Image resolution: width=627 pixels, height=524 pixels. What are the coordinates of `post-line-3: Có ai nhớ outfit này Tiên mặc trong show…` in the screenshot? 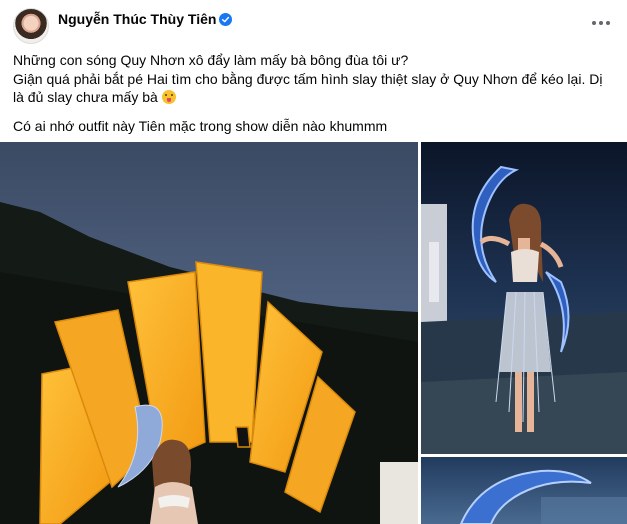 It's located at (200, 125).